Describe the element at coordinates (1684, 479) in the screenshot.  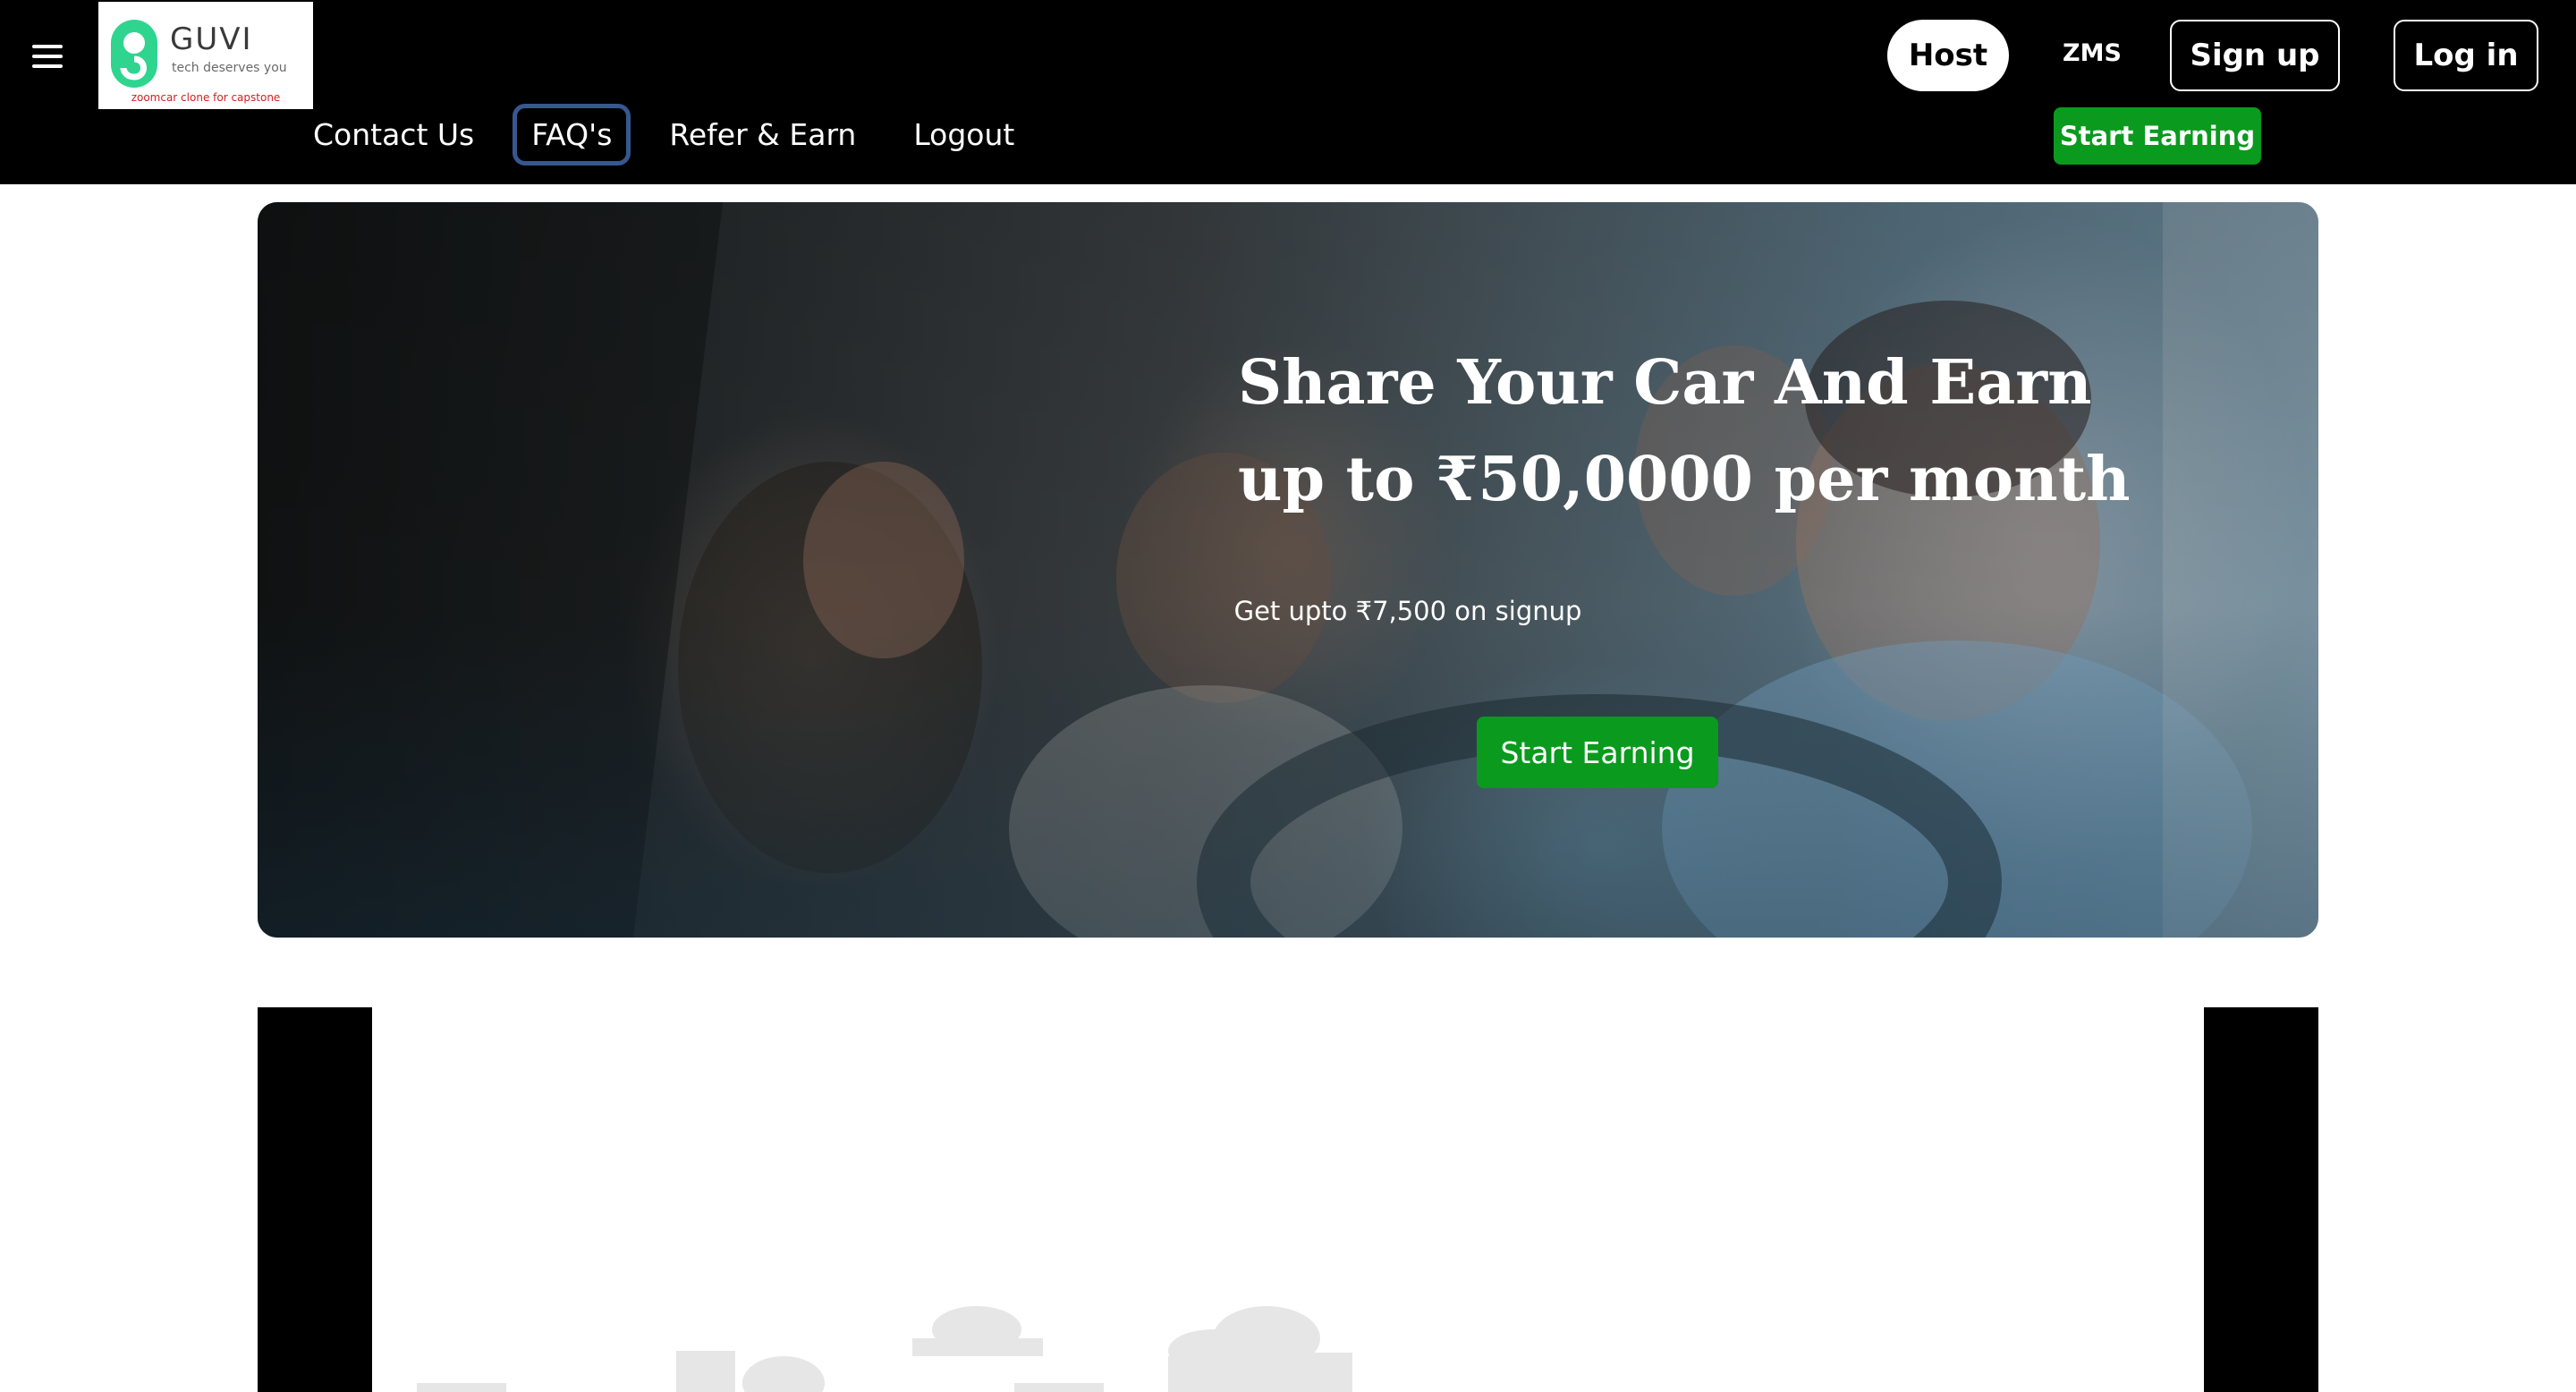
I see `hero-title-line-2: up to ₹50,0000 per month` at that location.